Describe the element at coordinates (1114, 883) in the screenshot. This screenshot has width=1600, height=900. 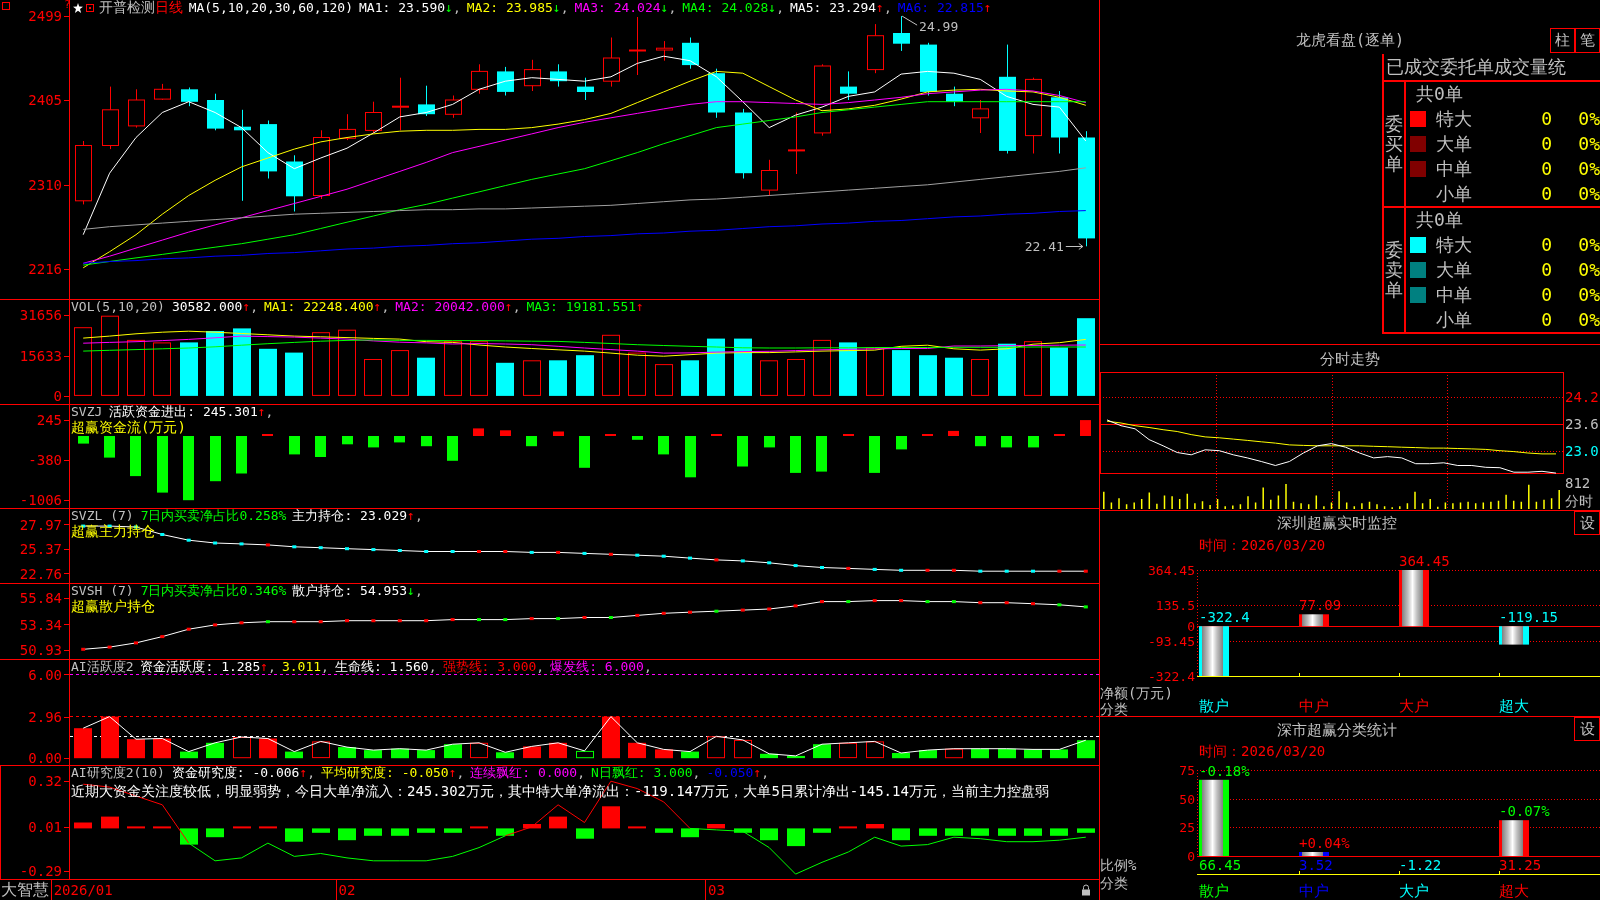
I see `axis-title: 分类` at that location.